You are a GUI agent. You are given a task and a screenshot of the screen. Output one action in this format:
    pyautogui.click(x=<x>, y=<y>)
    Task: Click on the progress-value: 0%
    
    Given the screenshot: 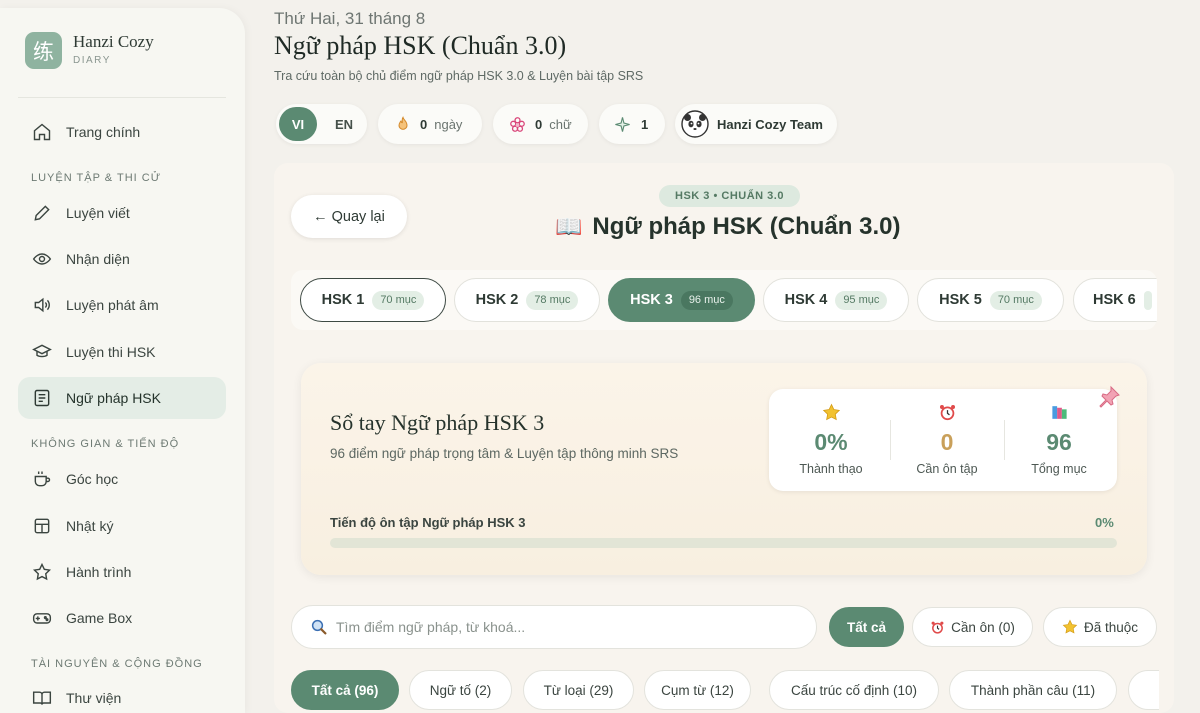 What is the action you would take?
    pyautogui.click(x=1104, y=522)
    